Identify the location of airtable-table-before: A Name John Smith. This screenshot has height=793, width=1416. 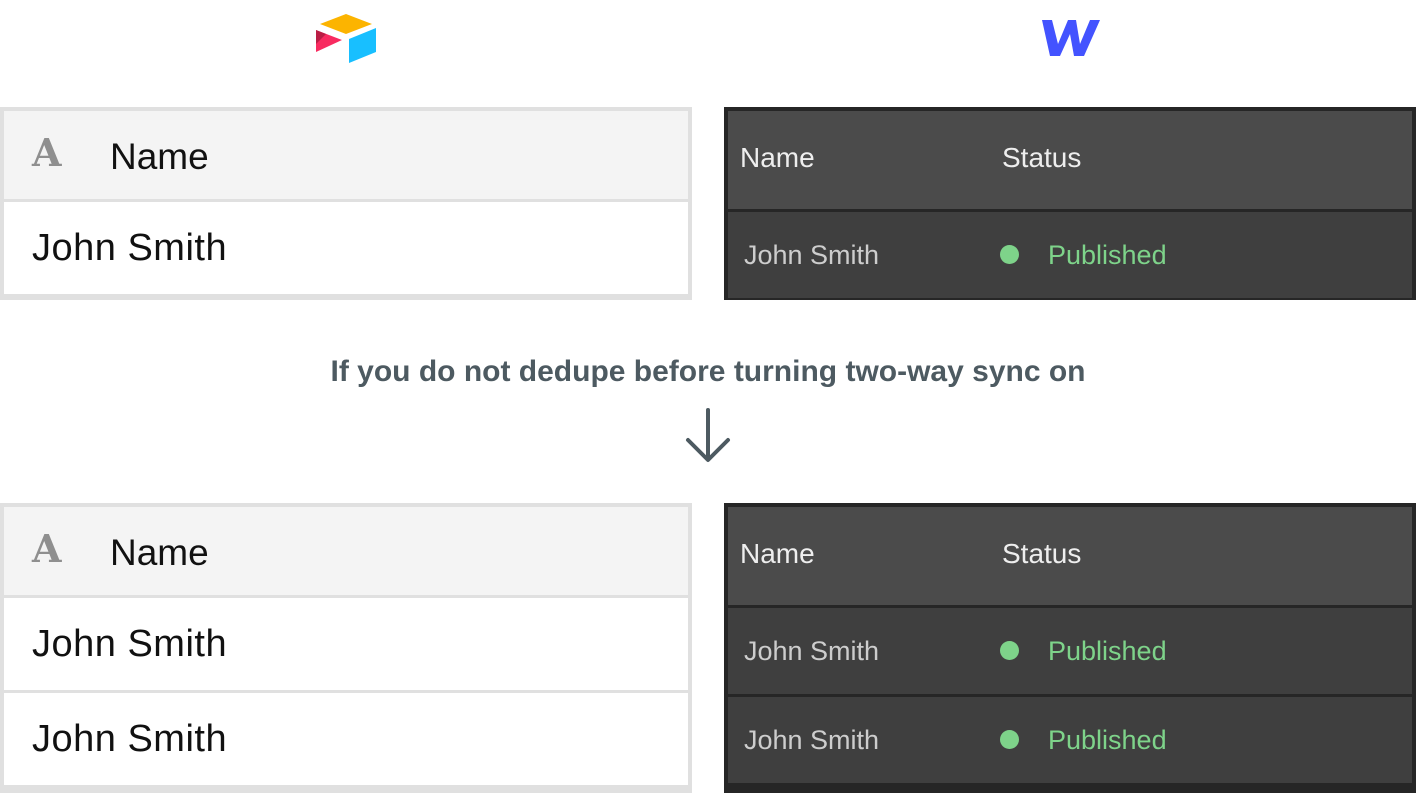
(346, 203).